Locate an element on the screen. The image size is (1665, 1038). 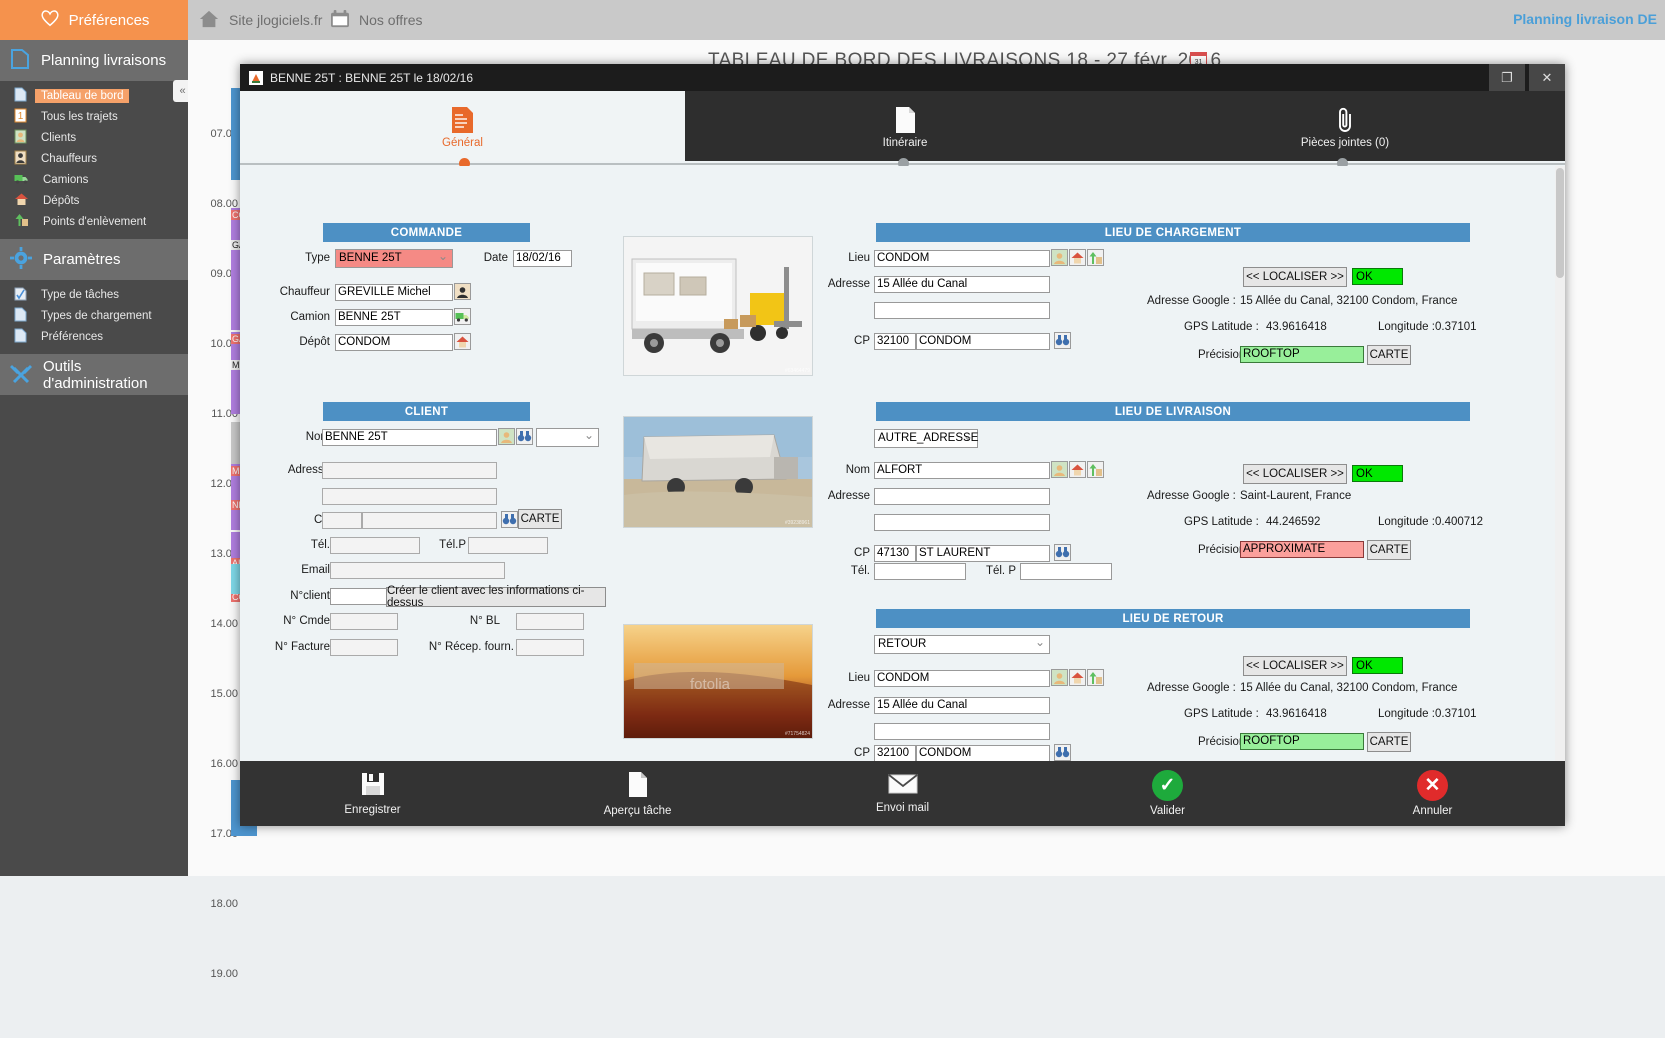
hour-label: 17.00 is located at coordinates (224, 834).